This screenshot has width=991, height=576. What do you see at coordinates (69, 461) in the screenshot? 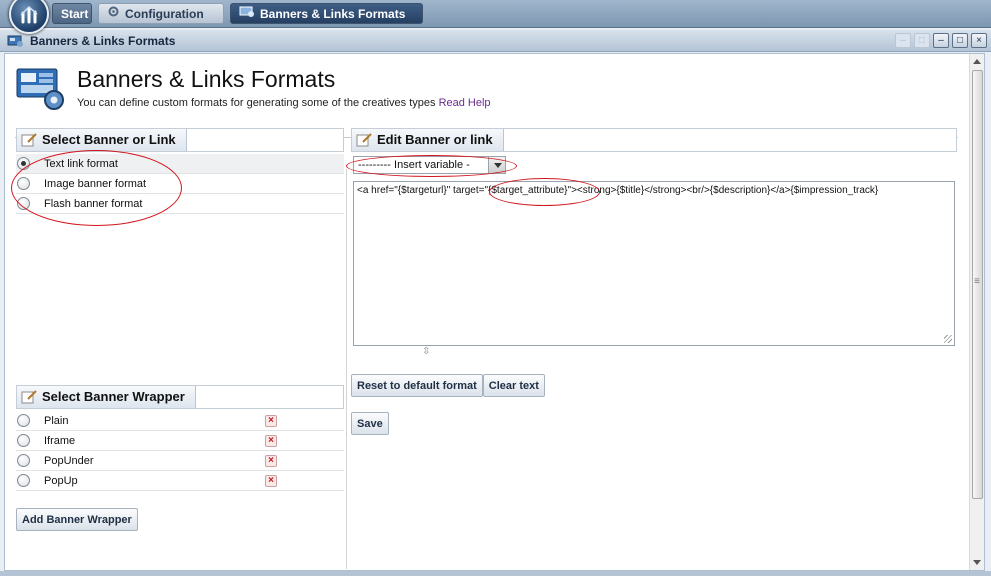
I see `wrapper-label: PopUnder` at bounding box center [69, 461].